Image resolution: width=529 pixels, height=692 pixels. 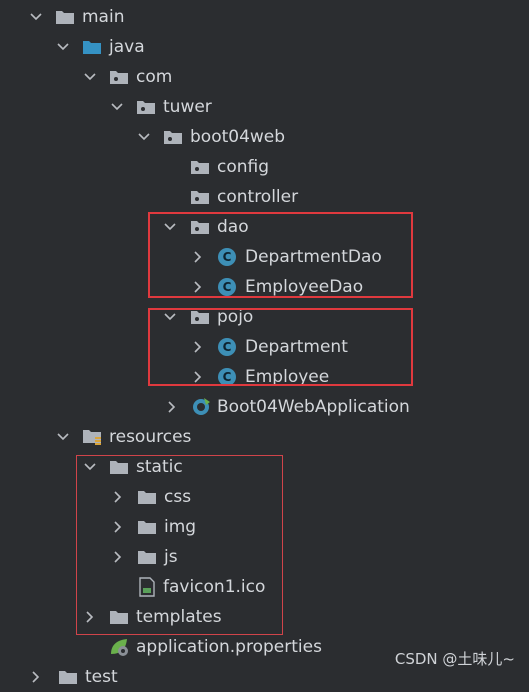 What do you see at coordinates (201, 407) in the screenshot?
I see `spring-boot-app-icon` at bounding box center [201, 407].